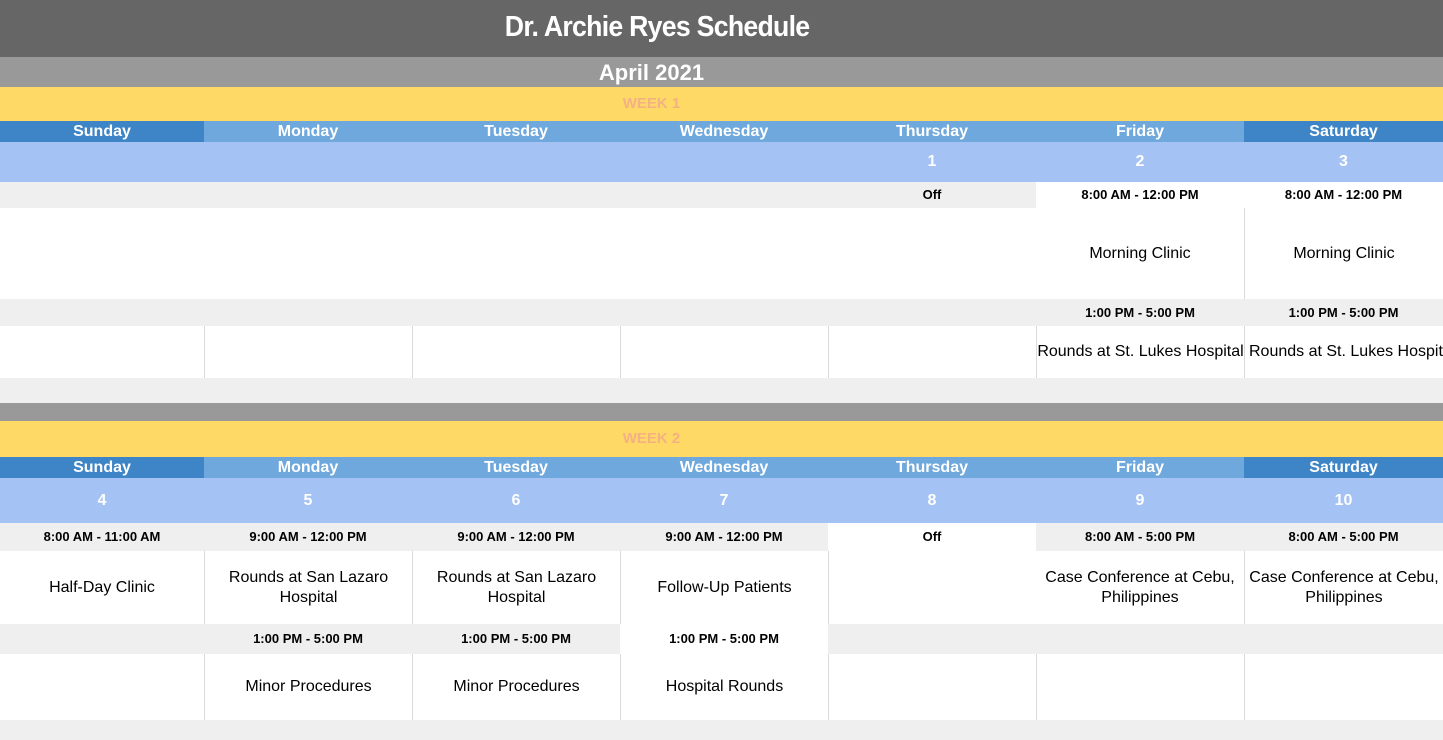 The image size is (1443, 740). What do you see at coordinates (721, 104) in the screenshot?
I see `week-label: WEEK 1` at bounding box center [721, 104].